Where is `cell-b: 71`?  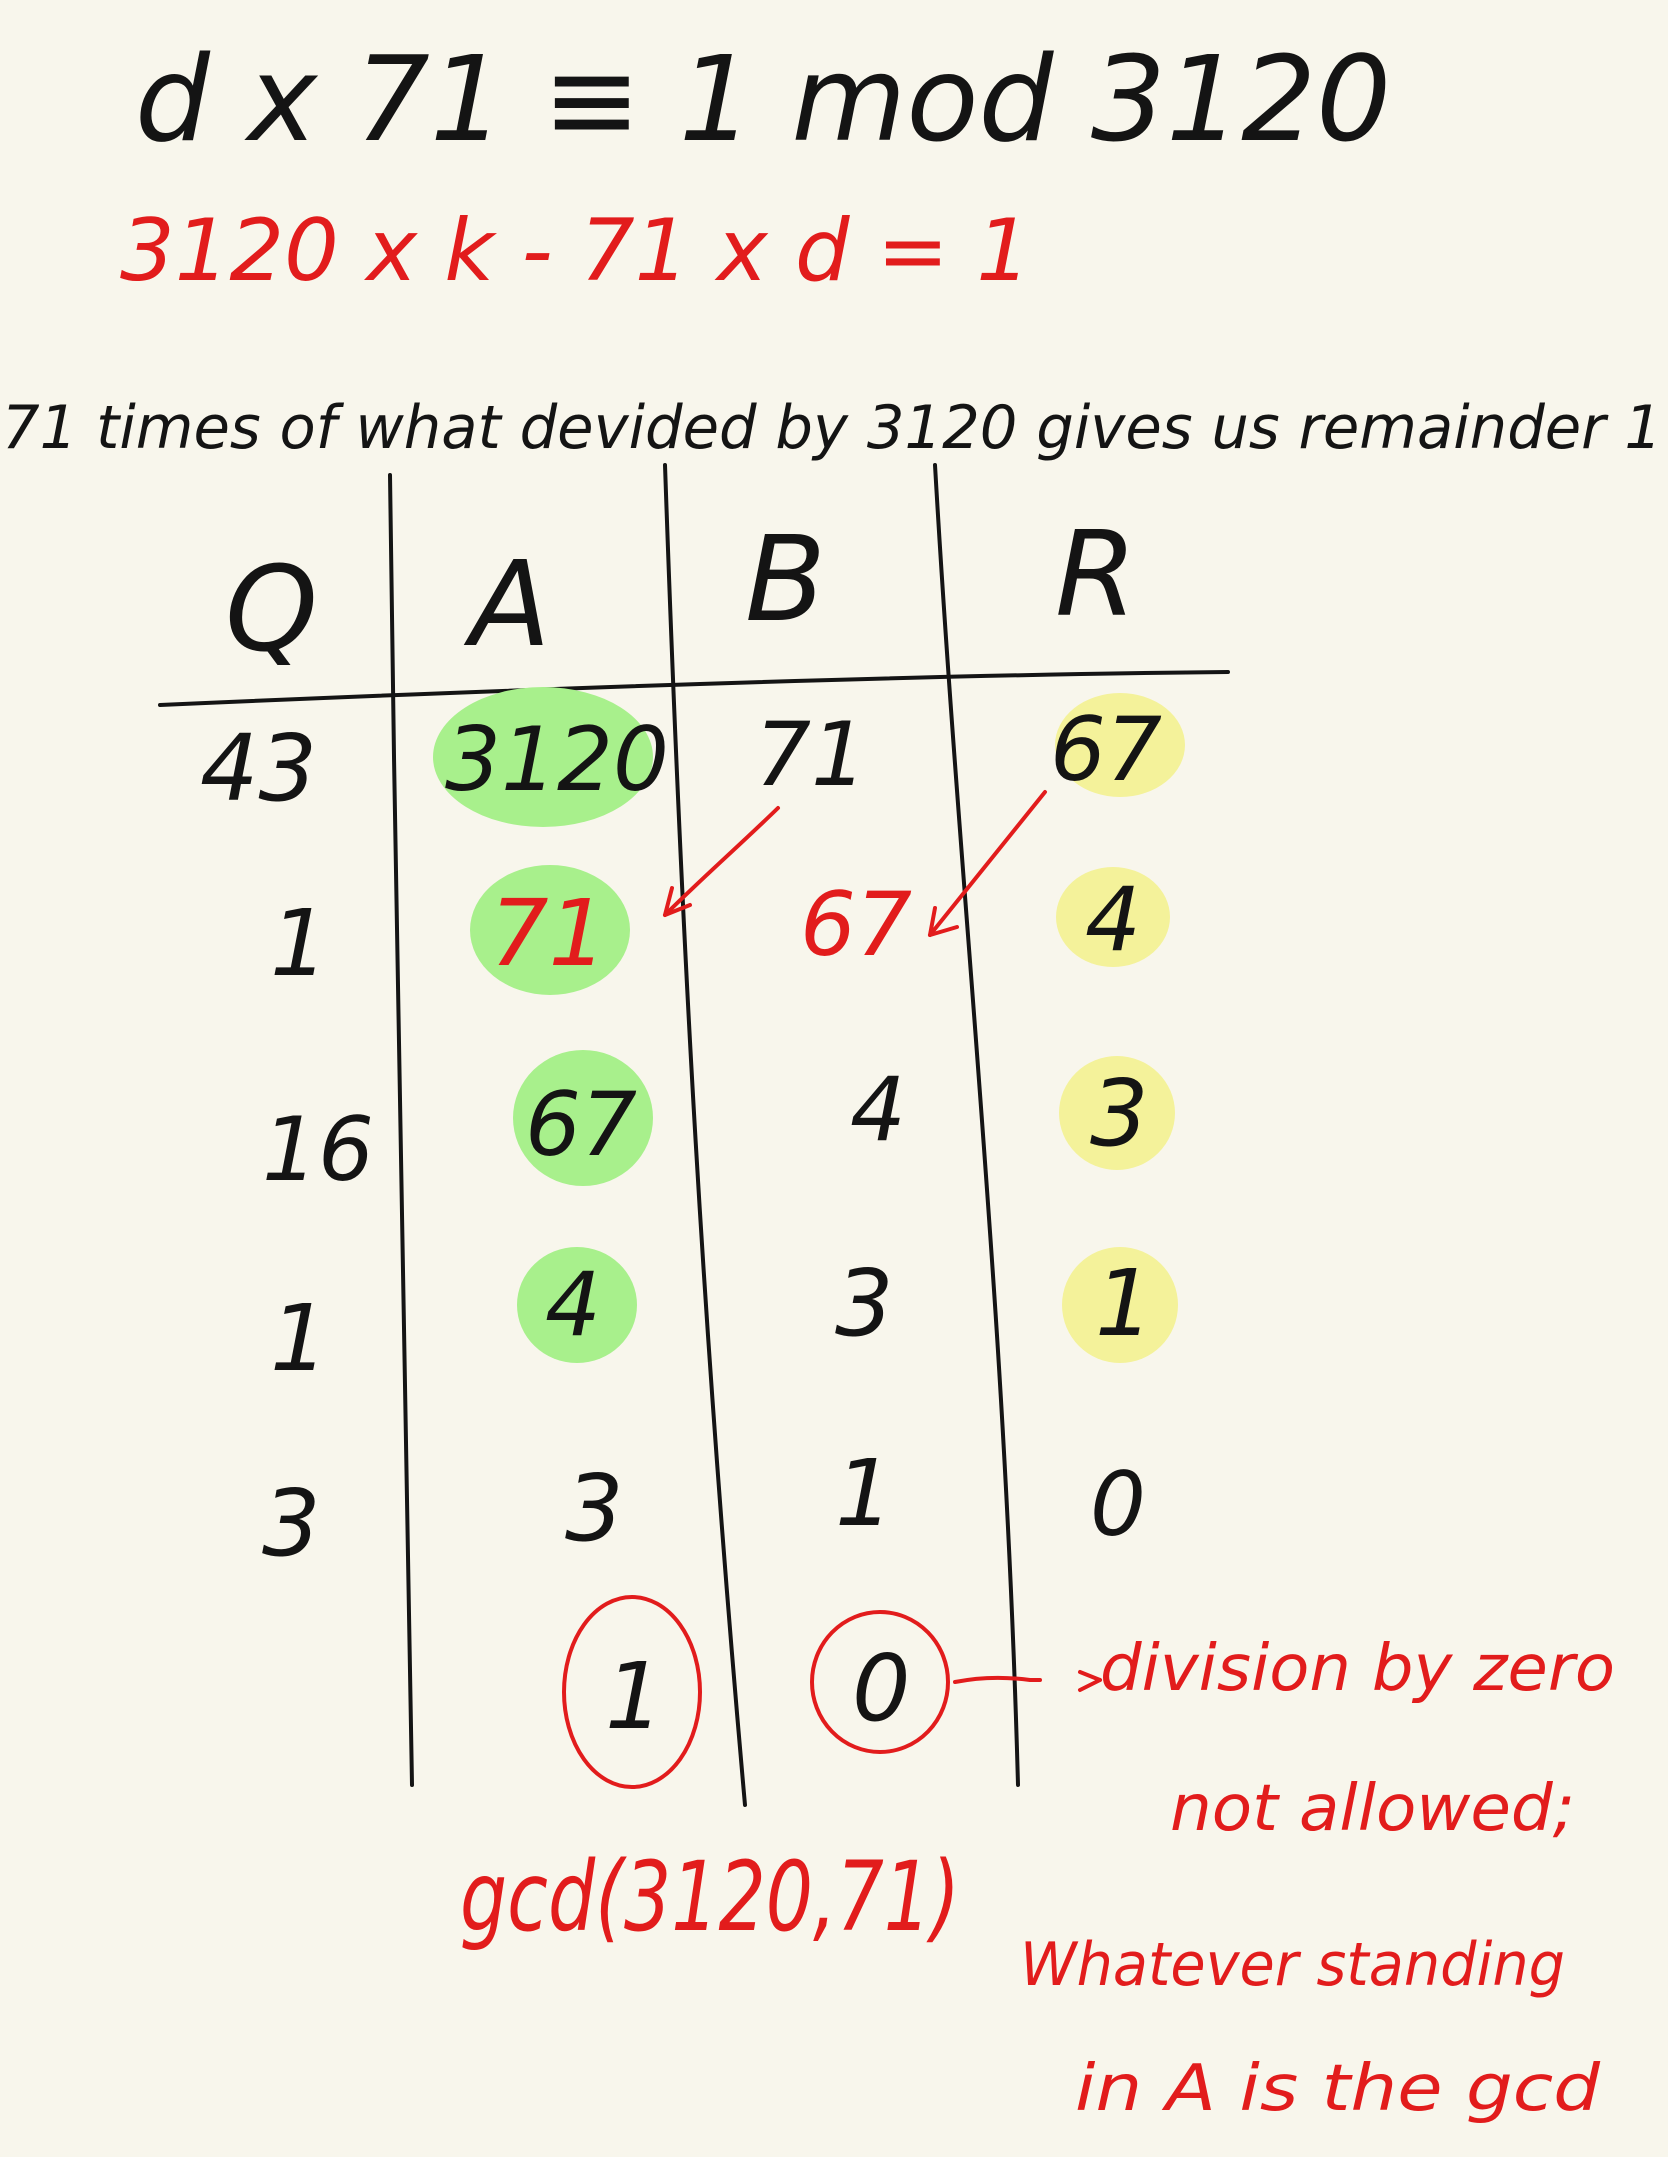
cell-b: 71 is located at coordinates (811, 754).